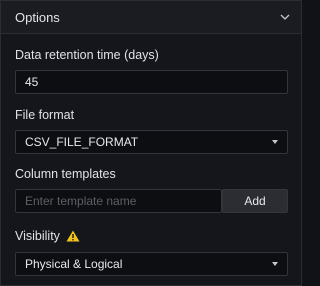 This screenshot has height=286, width=320. What do you see at coordinates (151, 264) in the screenshot?
I see `visibility-select: Physical & Logical` at bounding box center [151, 264].